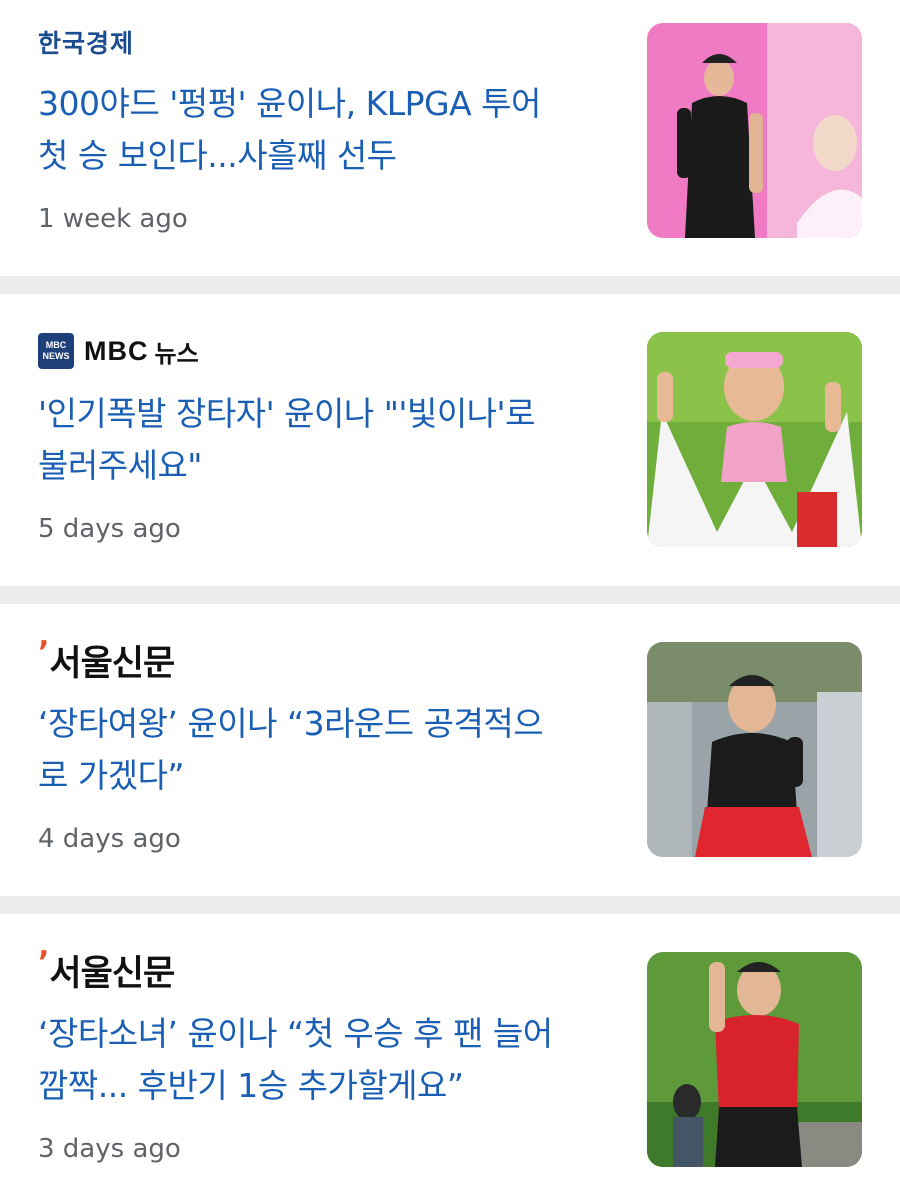  Describe the element at coordinates (109, 1149) in the screenshot. I see `article-timestamp: 3 days ago` at that location.